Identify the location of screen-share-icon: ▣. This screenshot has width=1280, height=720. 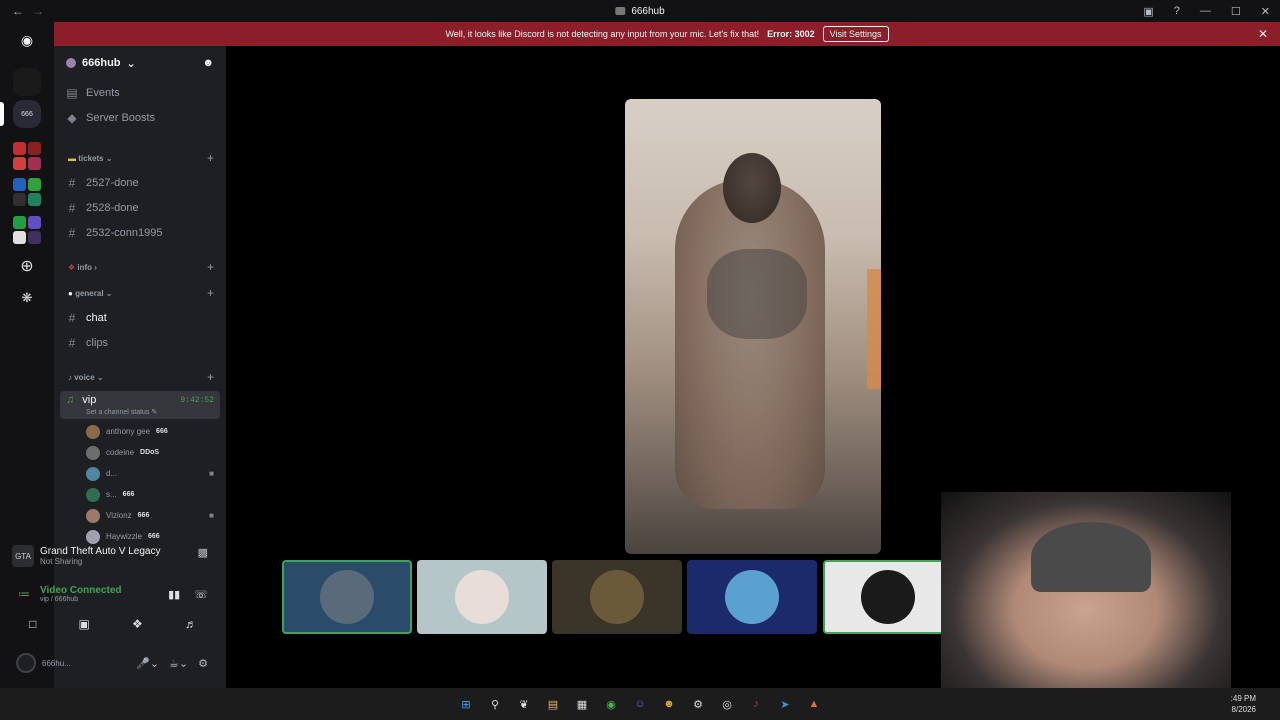
(83, 624).